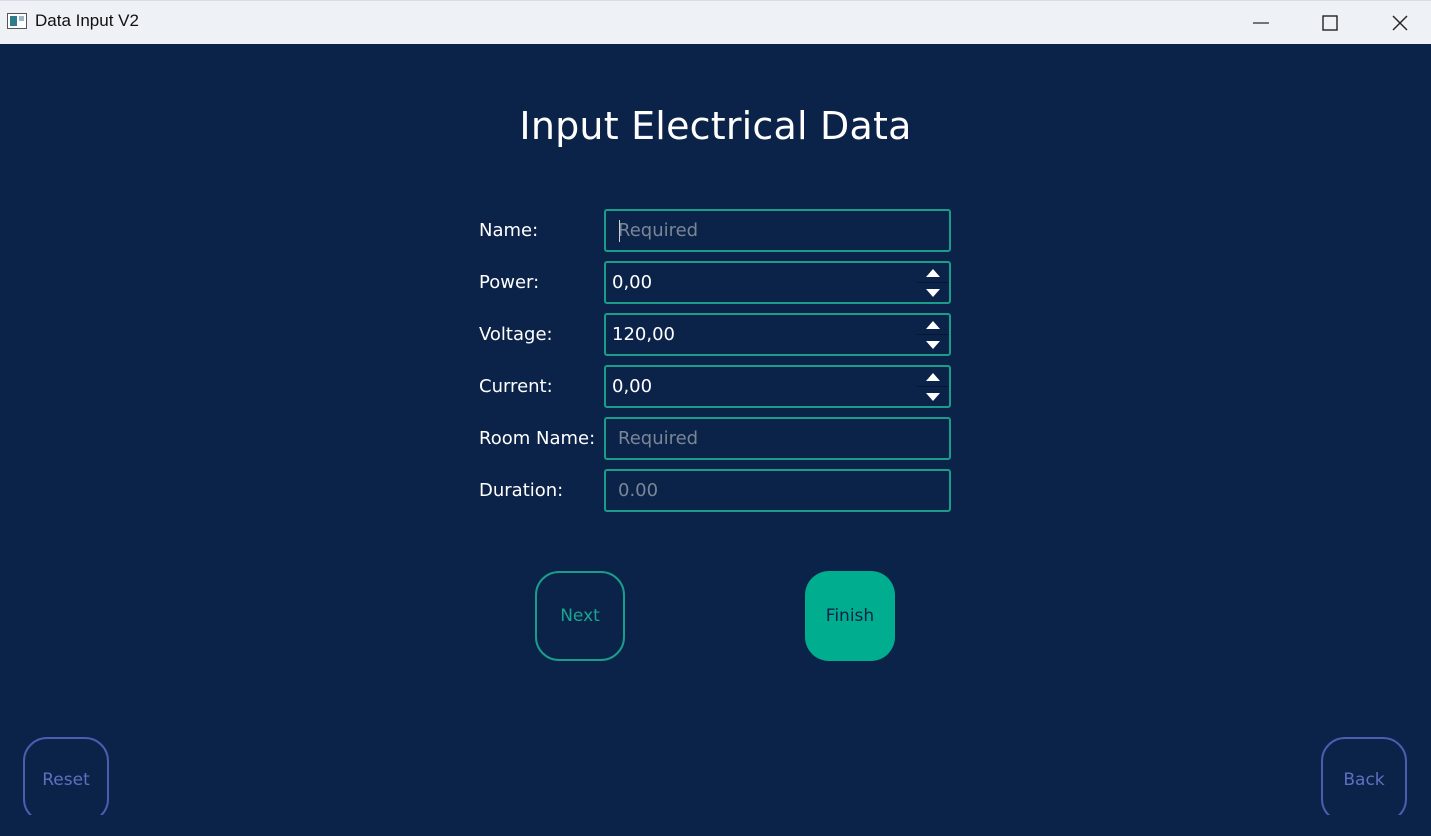  Describe the element at coordinates (580, 616) in the screenshot. I see `next-button: Next` at that location.